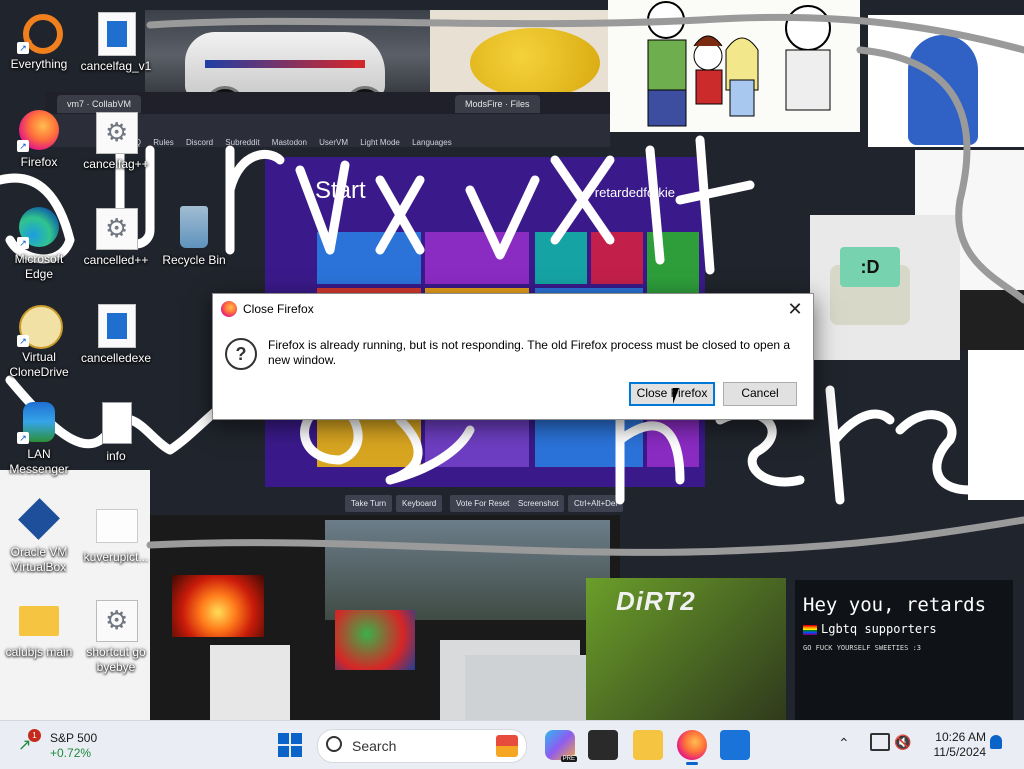  What do you see at coordinates (870, 267) in the screenshot?
I see `robot-face: :D` at bounding box center [870, 267].